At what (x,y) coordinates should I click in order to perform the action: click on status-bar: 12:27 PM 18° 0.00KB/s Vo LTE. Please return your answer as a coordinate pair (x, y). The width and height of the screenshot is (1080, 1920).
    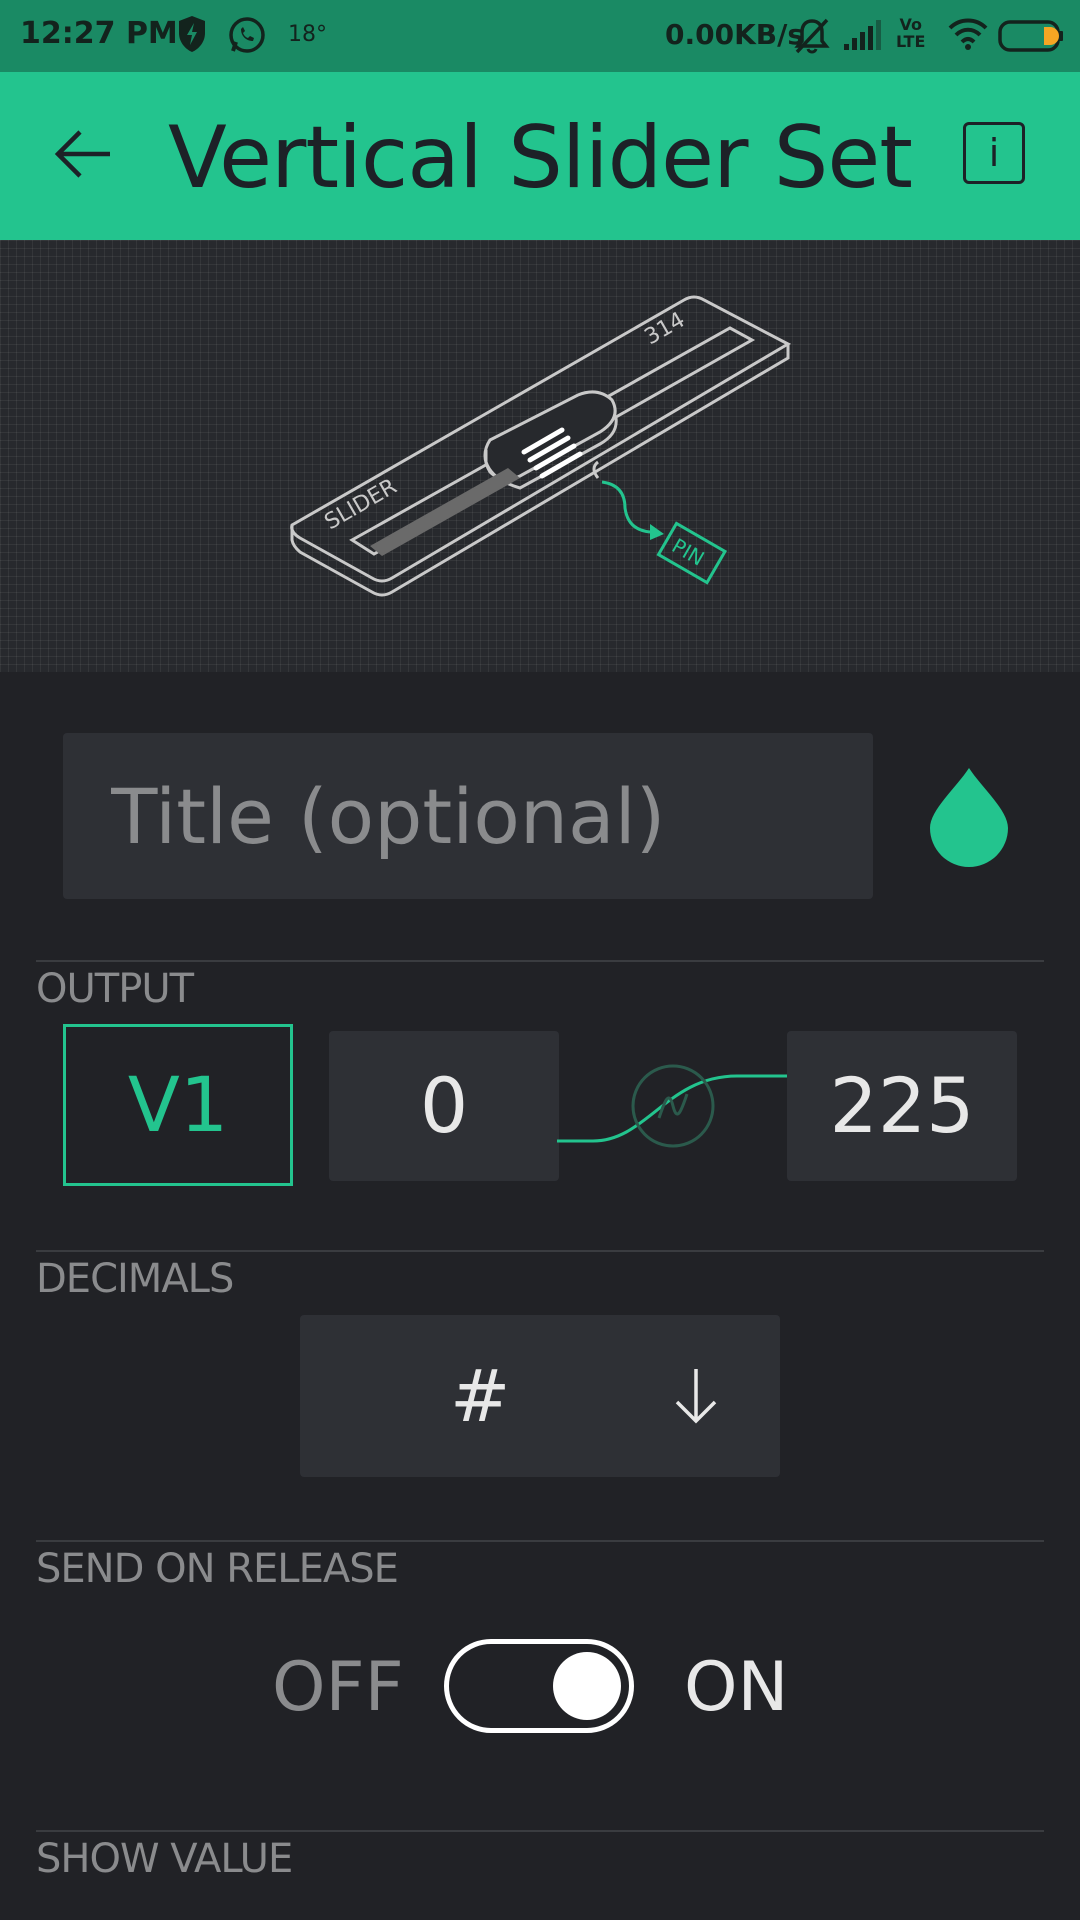
    Looking at the image, I should click on (540, 36).